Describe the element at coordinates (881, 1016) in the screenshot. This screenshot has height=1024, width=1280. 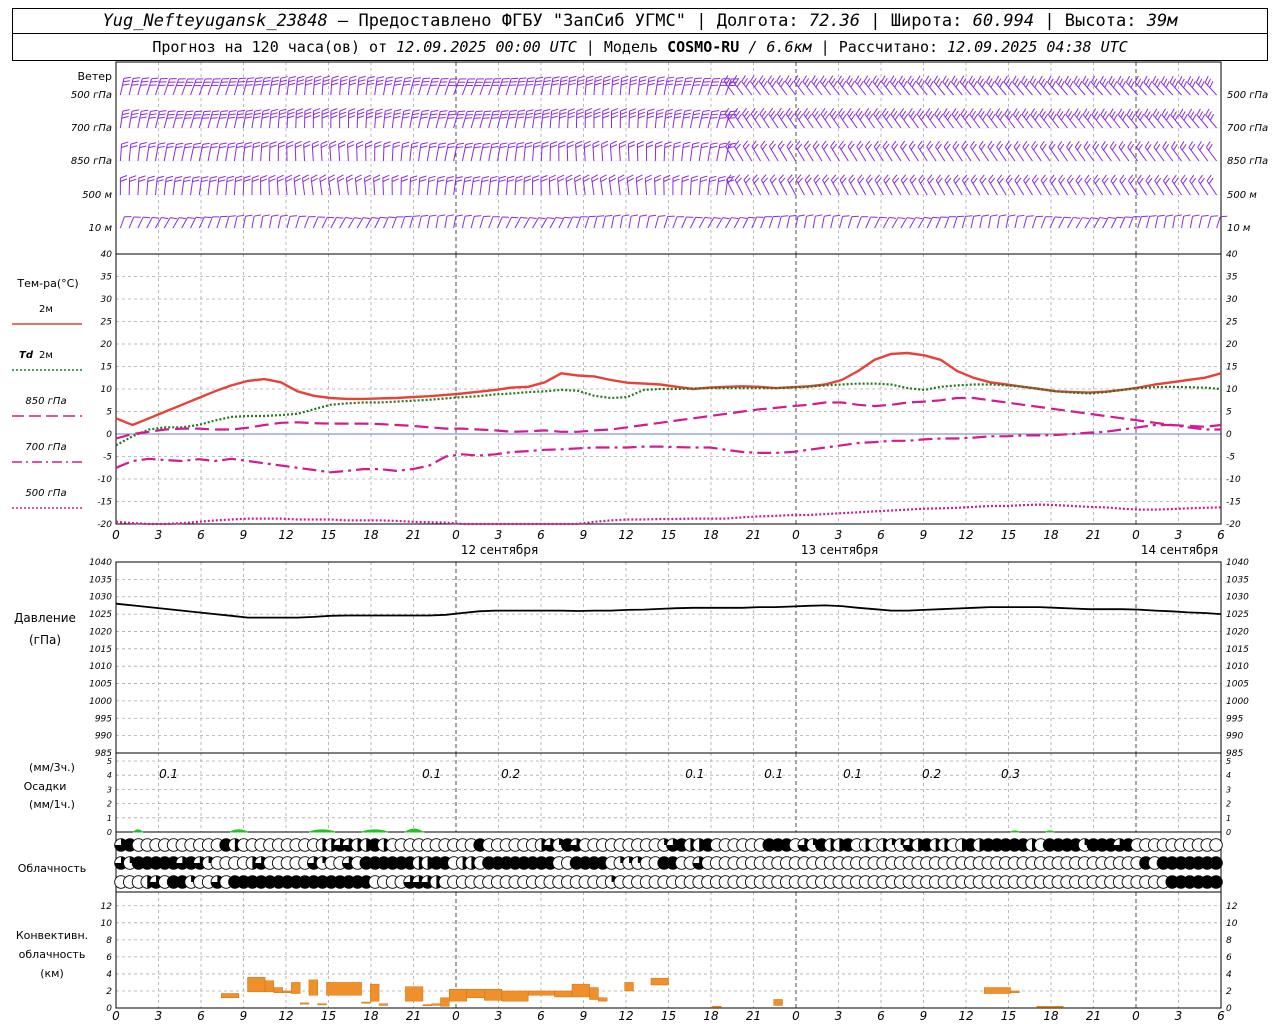
I see `hour-tick-label: 6` at that location.